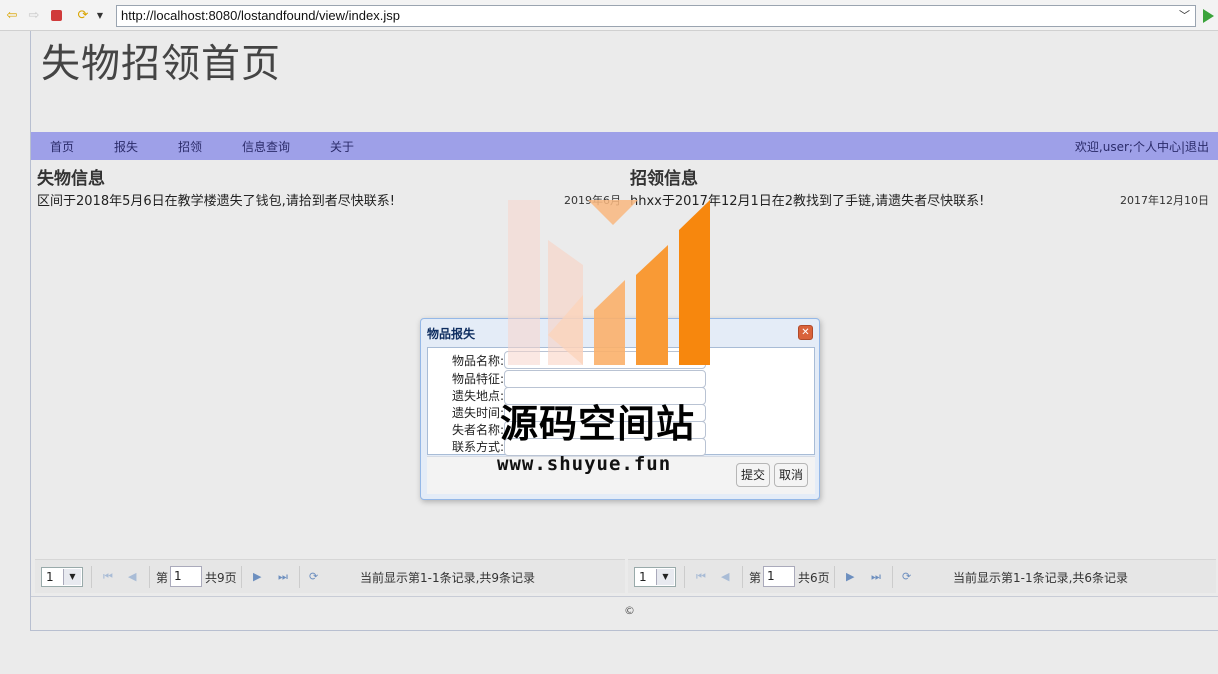 Image resolution: width=1218 pixels, height=674 pixels. Describe the element at coordinates (598, 424) in the screenshot. I see `watermark-text: 源码空间站` at that location.